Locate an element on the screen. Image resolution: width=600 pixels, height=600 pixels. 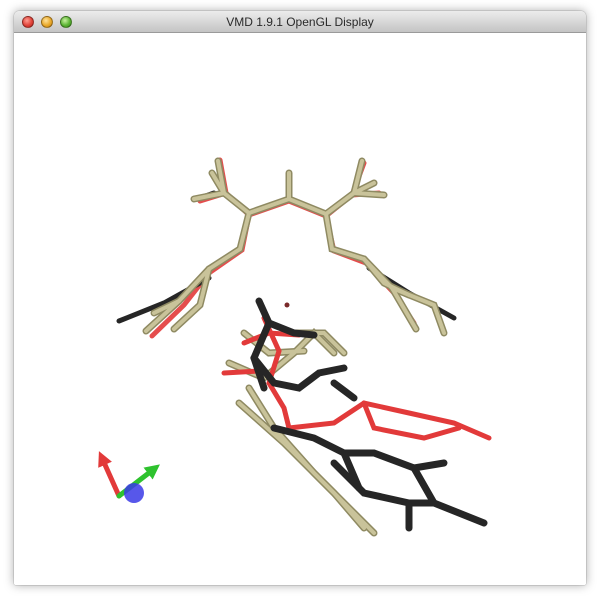
atom-dot is located at coordinates (287, 305).